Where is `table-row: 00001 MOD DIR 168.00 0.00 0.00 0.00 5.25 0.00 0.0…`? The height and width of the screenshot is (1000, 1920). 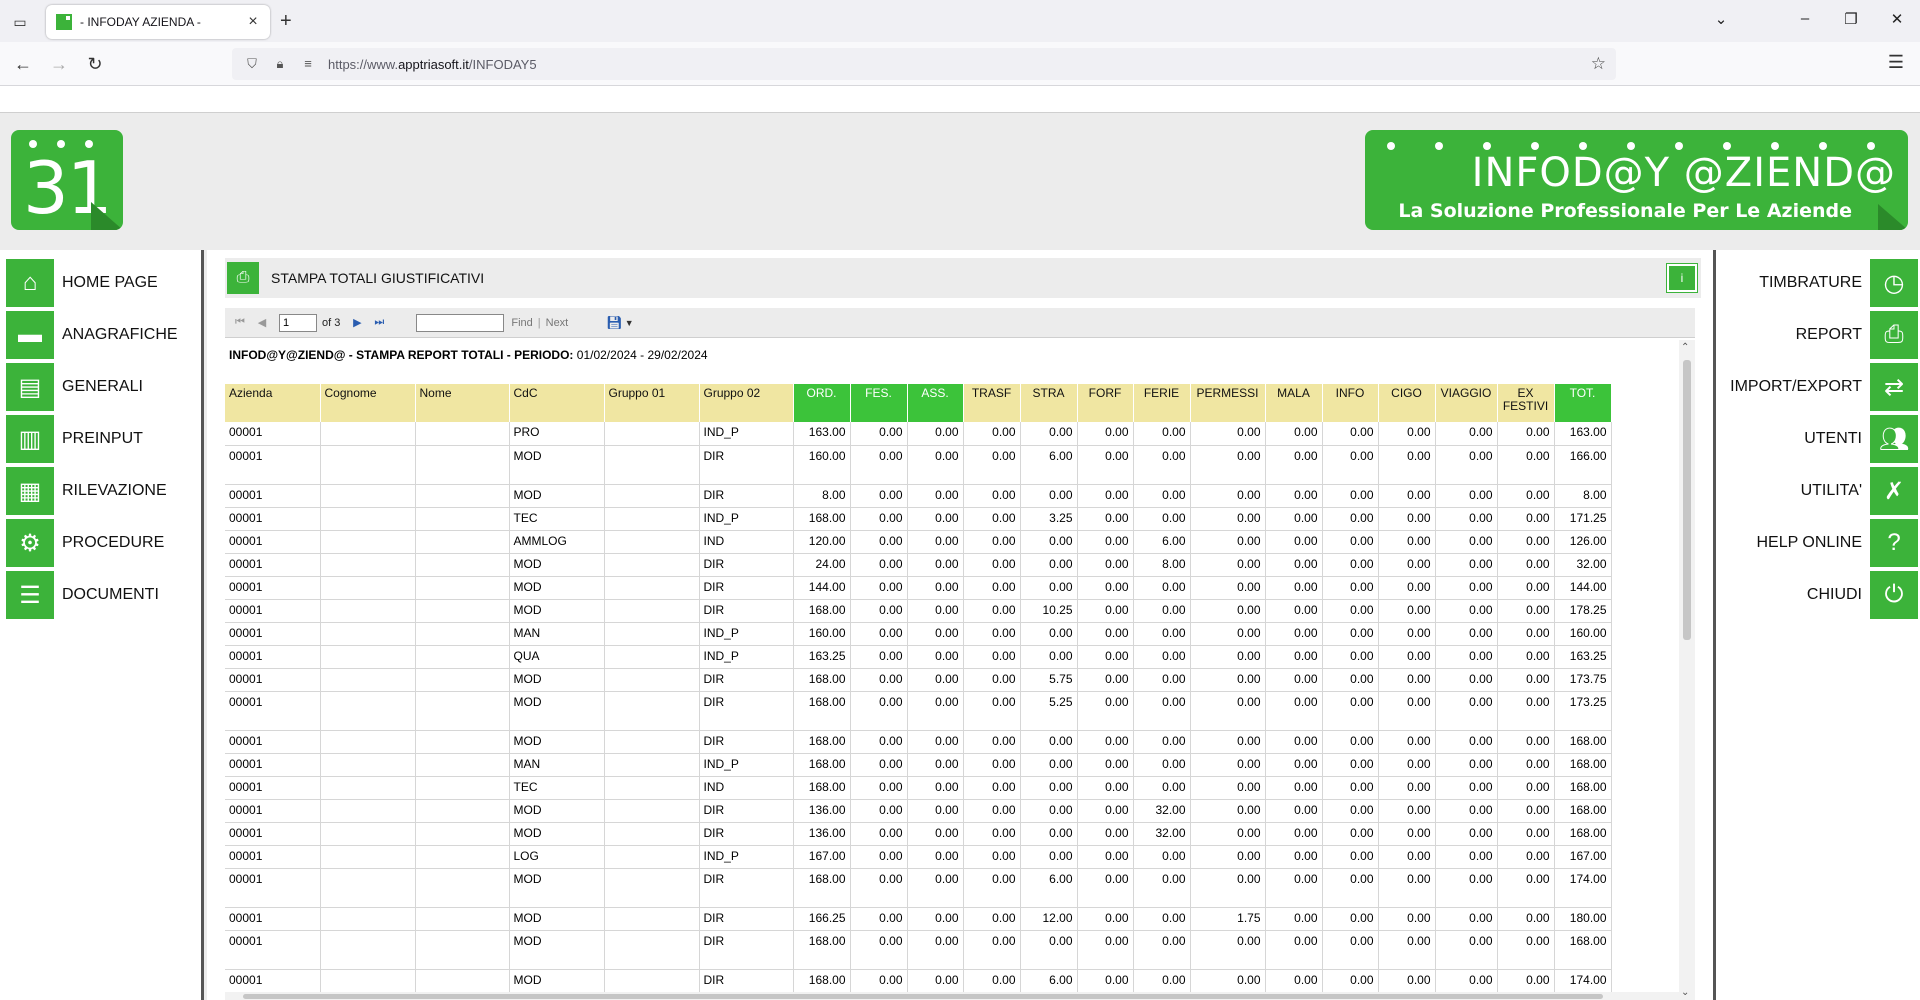
table-row: 00001 MOD DIR 168.00 0.00 0.00 0.00 5.25 0.00 0.0… is located at coordinates (918, 711).